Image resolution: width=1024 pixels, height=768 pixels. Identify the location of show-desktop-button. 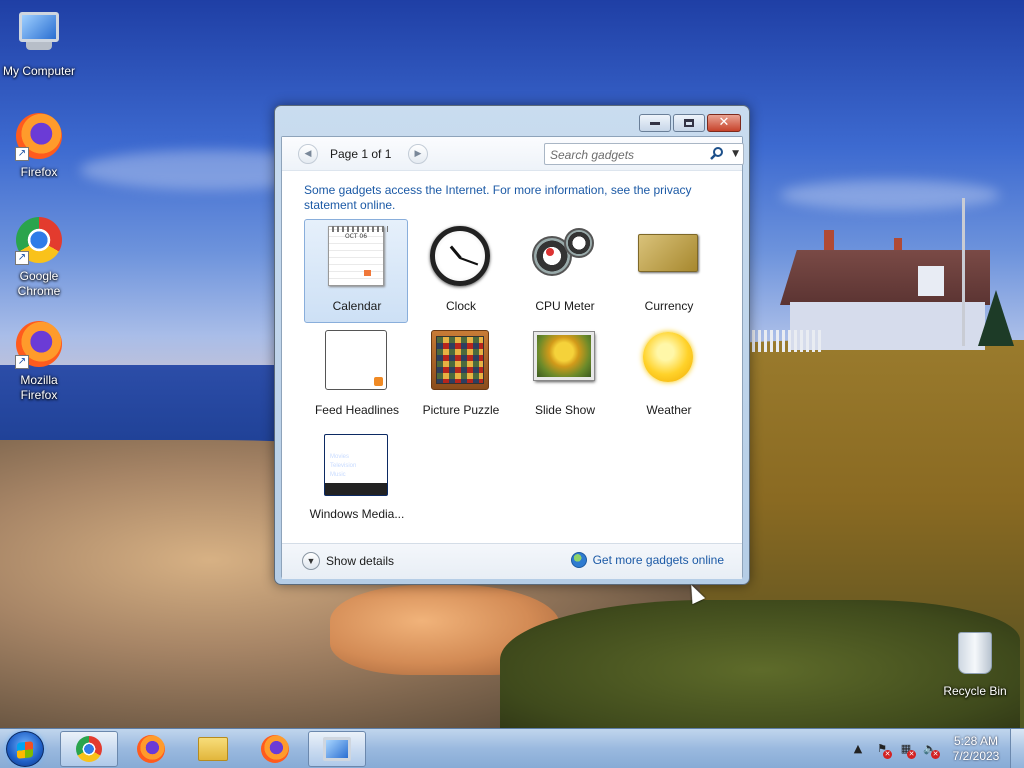
(1017, 748).